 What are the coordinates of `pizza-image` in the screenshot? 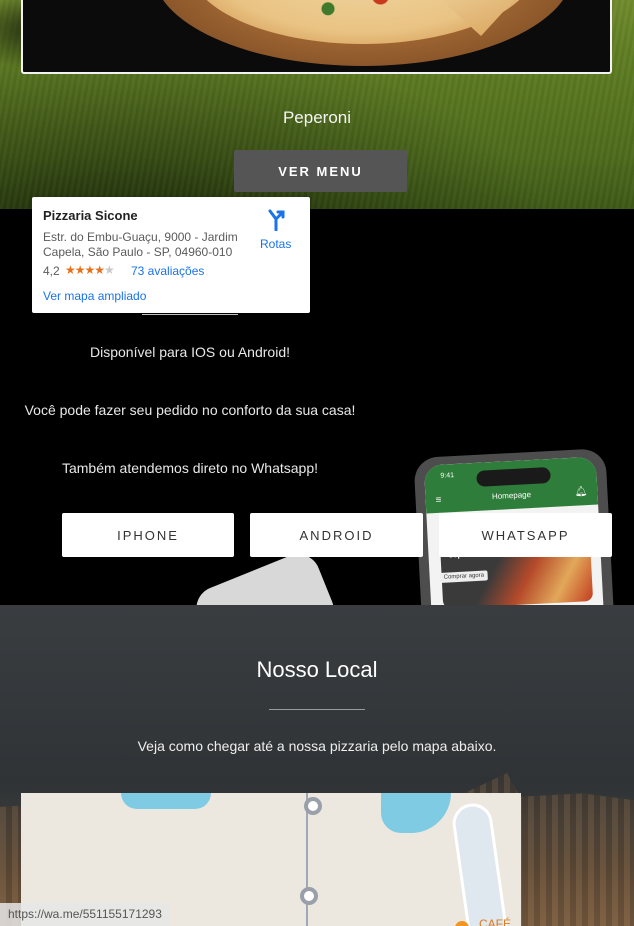 It's located at (316, 37).